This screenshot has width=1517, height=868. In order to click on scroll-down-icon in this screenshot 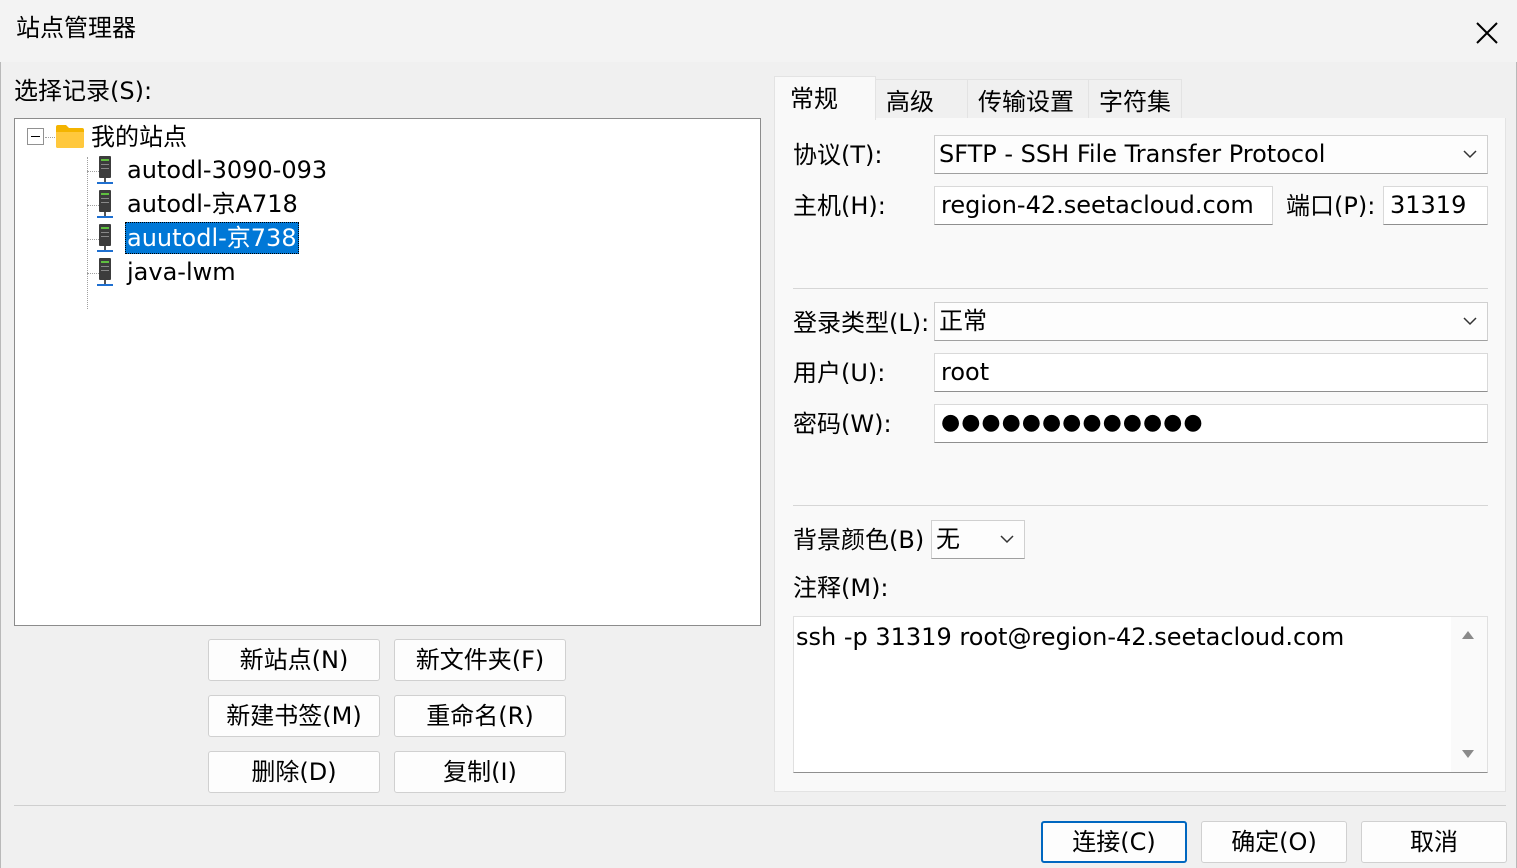, I will do `click(1468, 754)`.